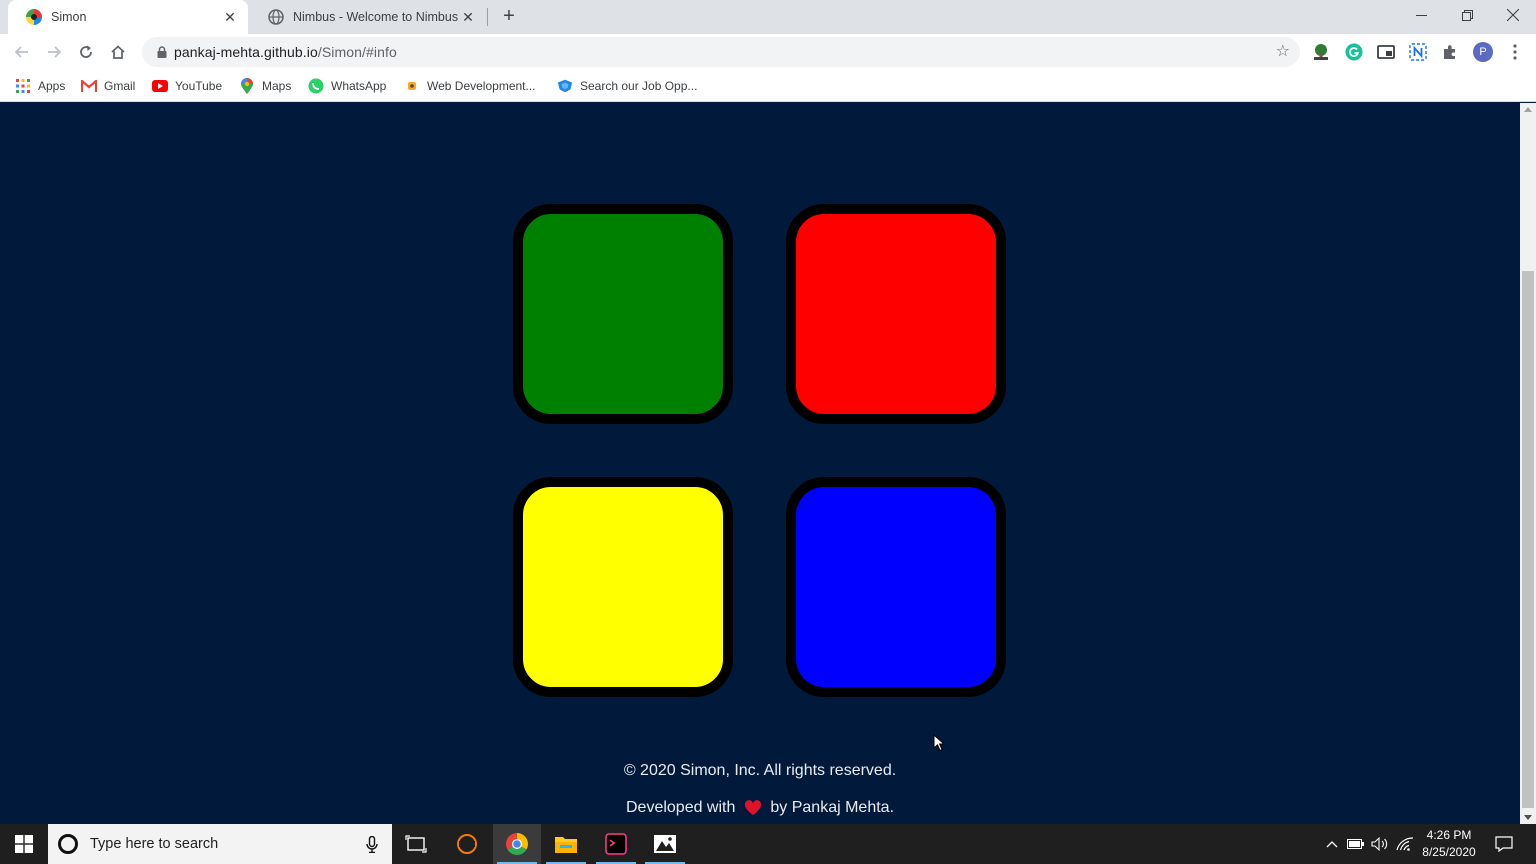 The image size is (1536, 864). I want to click on browser-toolbar: pankaj-mehta.github.io/Simon/#info ☆ P, so click(768, 52).